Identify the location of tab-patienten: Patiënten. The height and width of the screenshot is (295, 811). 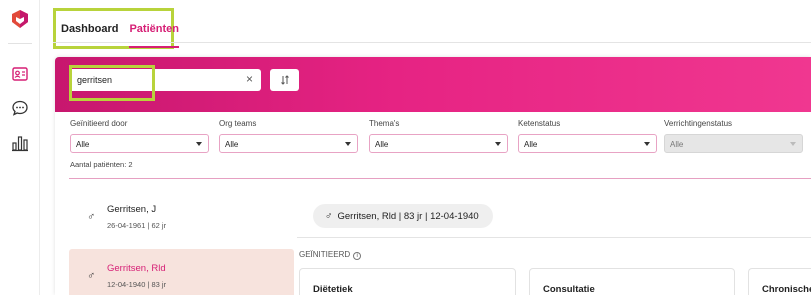
(154, 35).